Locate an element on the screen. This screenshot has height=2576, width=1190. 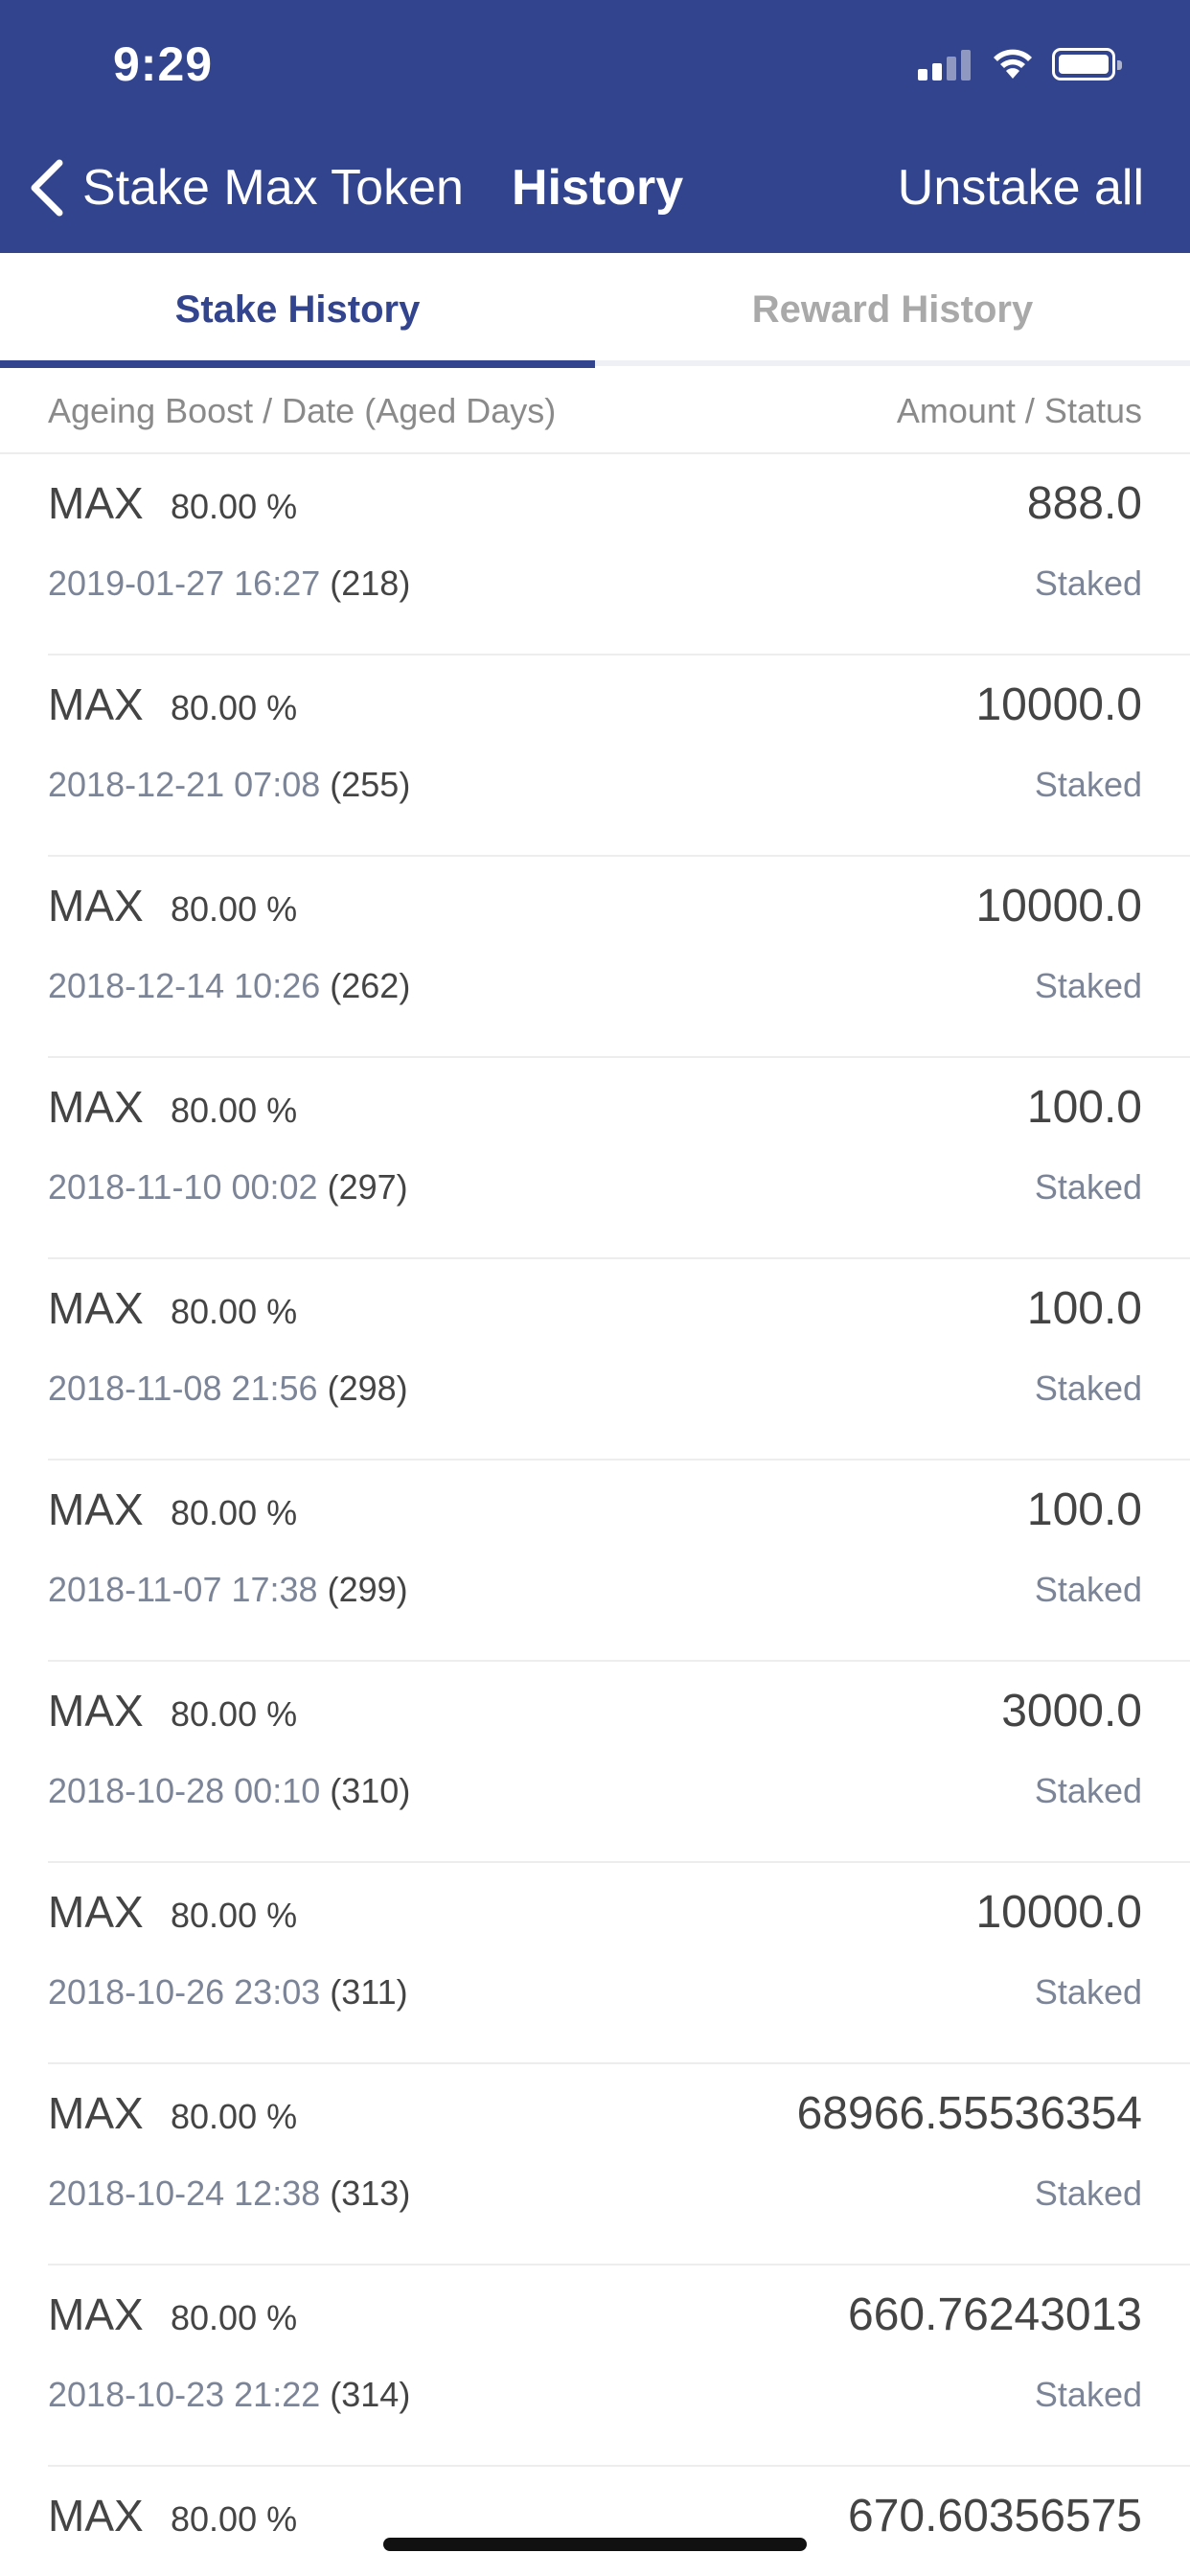
aged-days: (218) is located at coordinates (371, 583).